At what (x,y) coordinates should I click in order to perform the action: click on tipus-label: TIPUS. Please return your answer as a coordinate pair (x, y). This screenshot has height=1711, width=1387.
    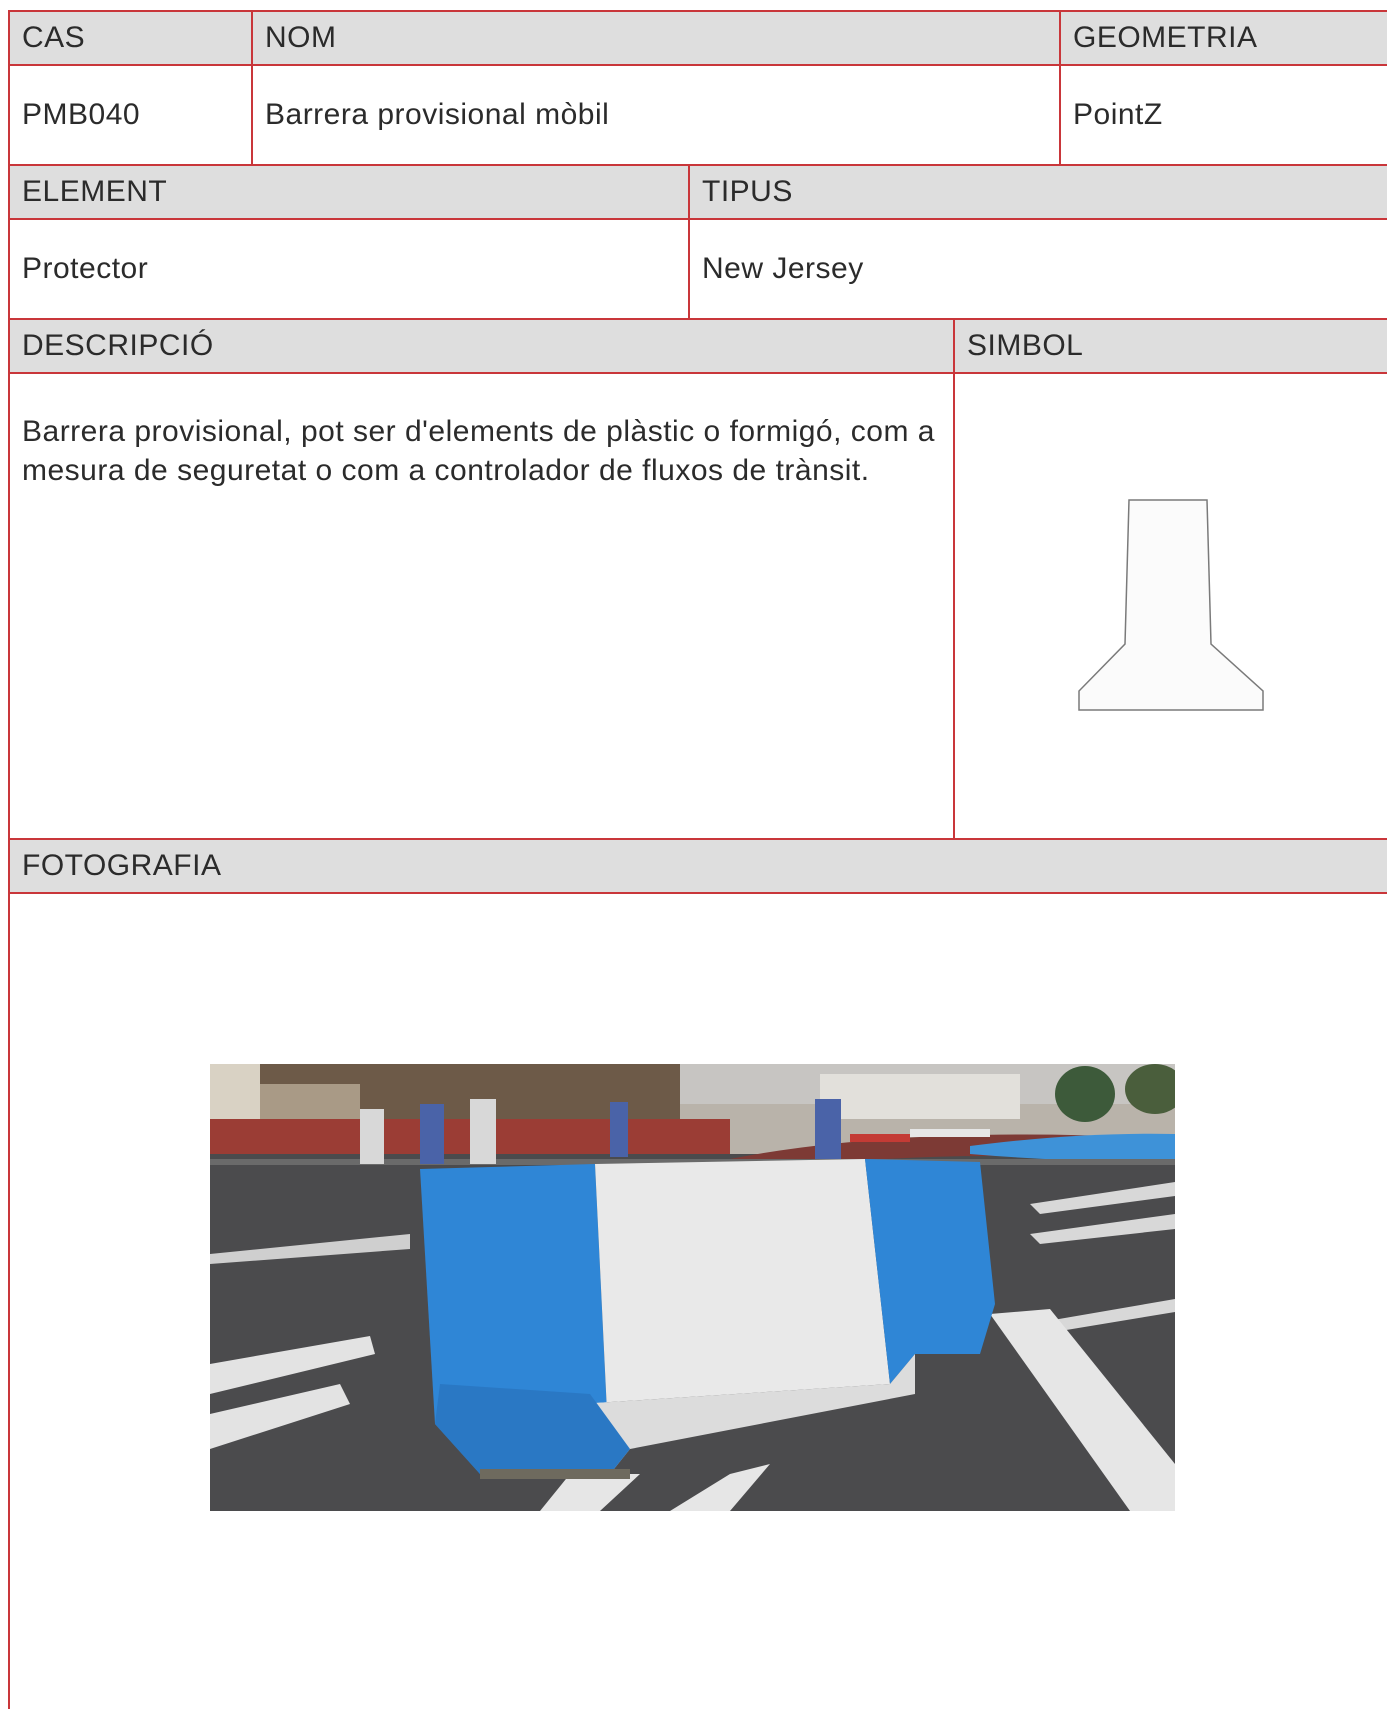
    Looking at the image, I should click on (747, 191).